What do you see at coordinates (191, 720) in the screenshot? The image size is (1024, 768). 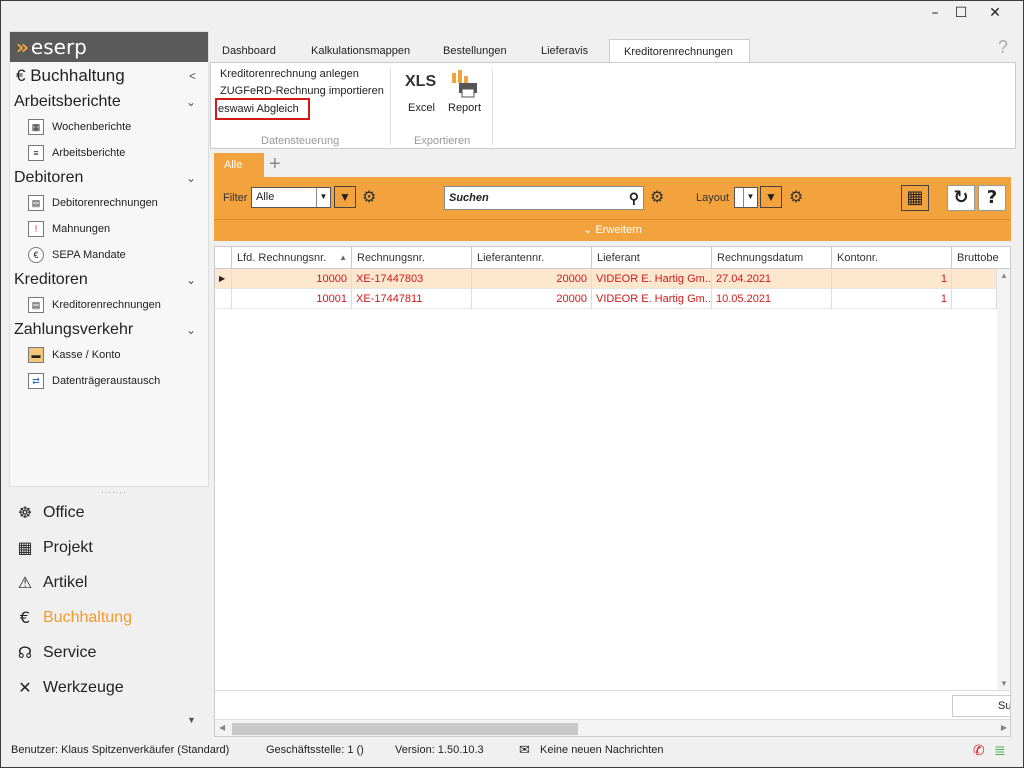 I see `more-modules-icon: ▼` at bounding box center [191, 720].